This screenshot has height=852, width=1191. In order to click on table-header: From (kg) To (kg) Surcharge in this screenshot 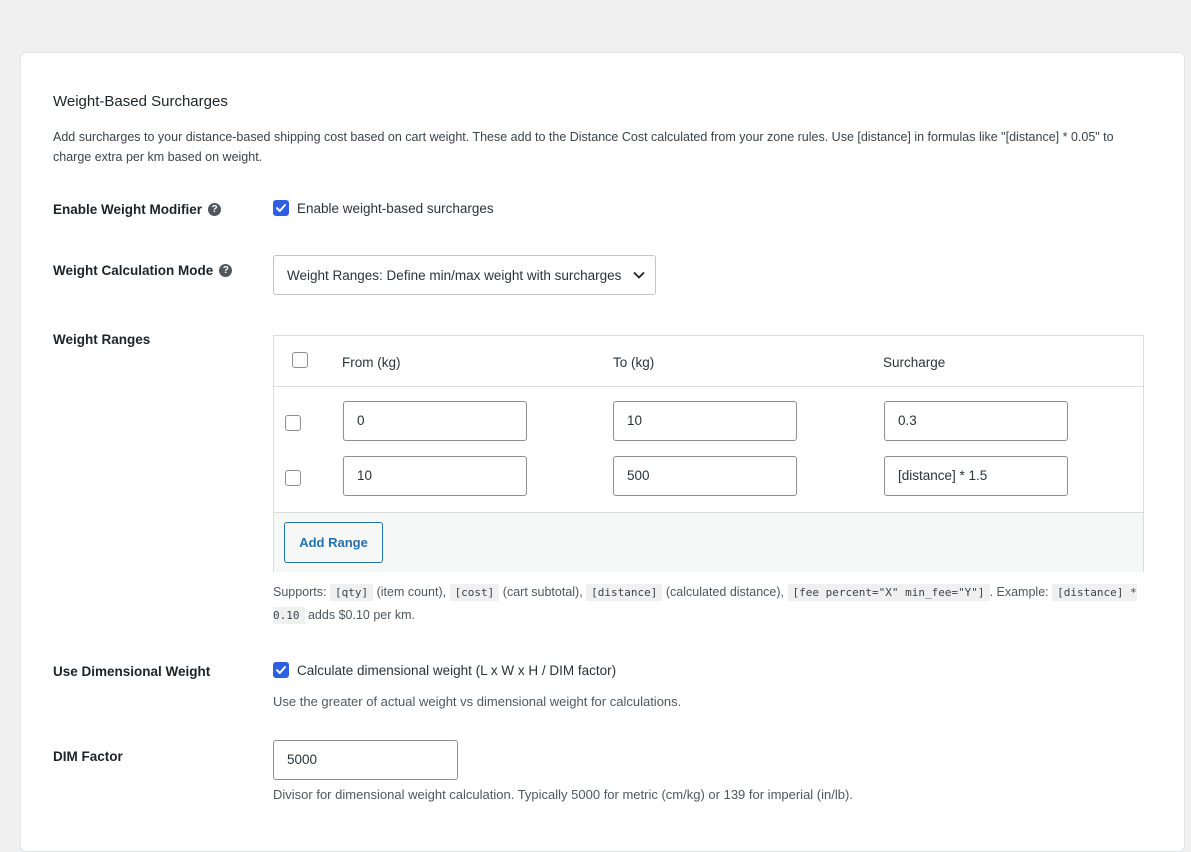, I will do `click(708, 361)`.